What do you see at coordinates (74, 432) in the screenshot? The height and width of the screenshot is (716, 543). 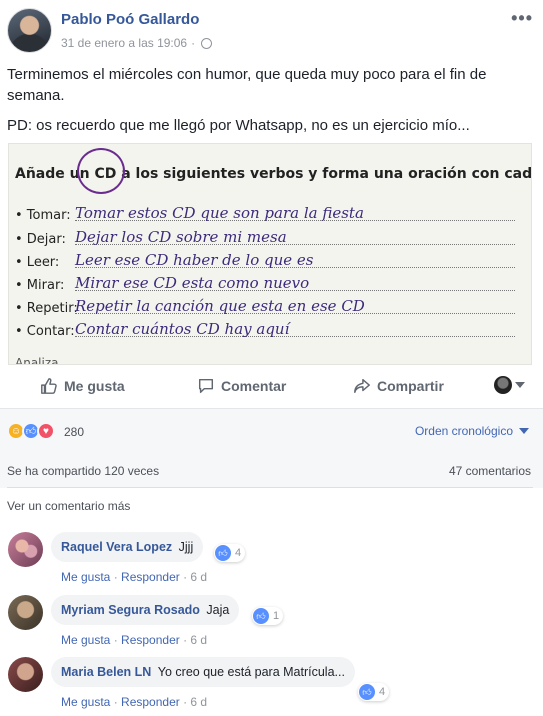 I see `reaction-count: 280` at bounding box center [74, 432].